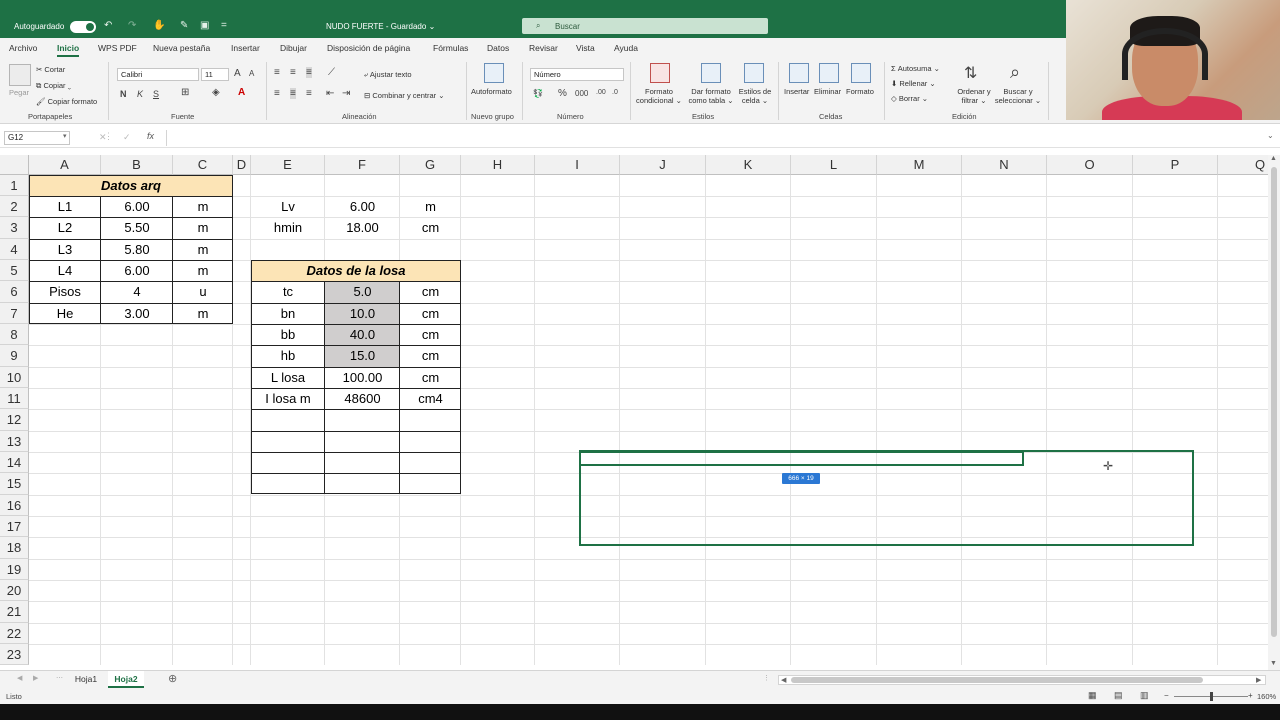 The image size is (1280, 720). I want to click on cell-styles-icon, so click(754, 73).